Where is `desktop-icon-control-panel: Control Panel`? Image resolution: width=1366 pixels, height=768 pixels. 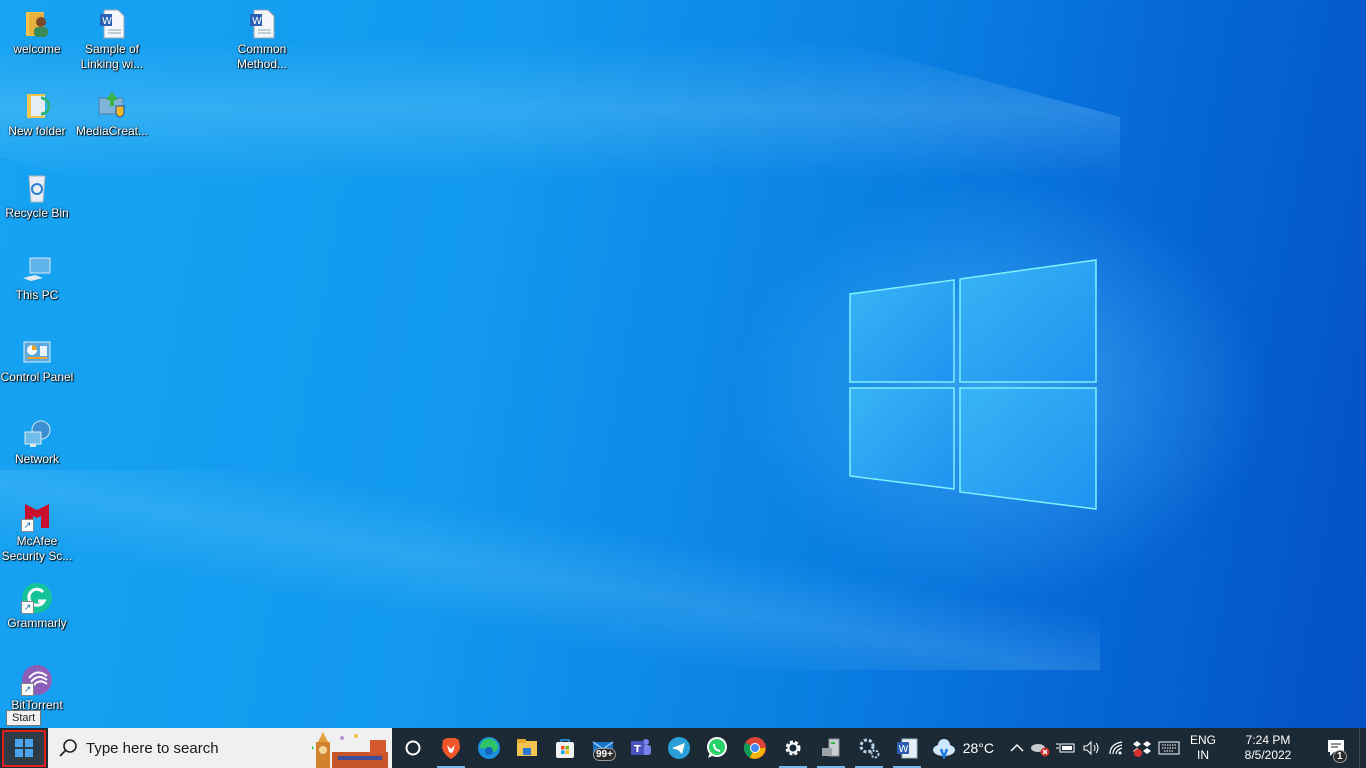 desktop-icon-control-panel: Control Panel is located at coordinates (37, 360).